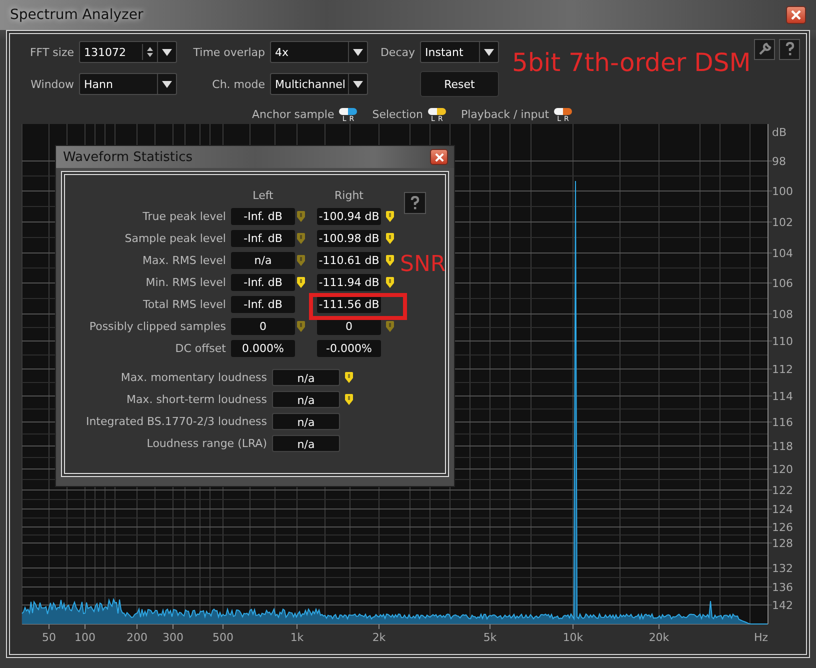 The width and height of the screenshot is (816, 668). Describe the element at coordinates (263, 196) in the screenshot. I see `column-header: Left` at that location.